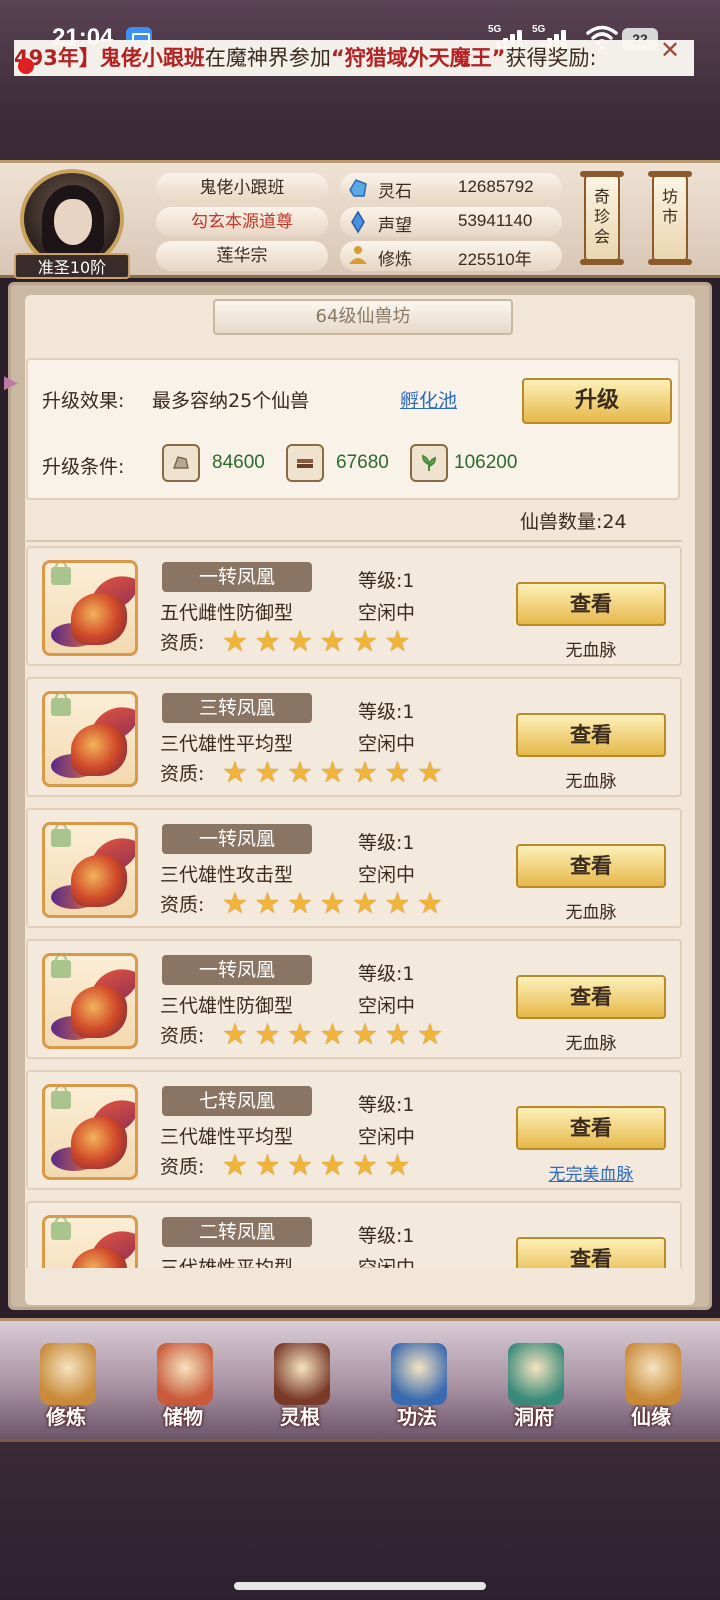 The width and height of the screenshot is (720, 1600). I want to click on nav-label: 洞府, so click(534, 1417).